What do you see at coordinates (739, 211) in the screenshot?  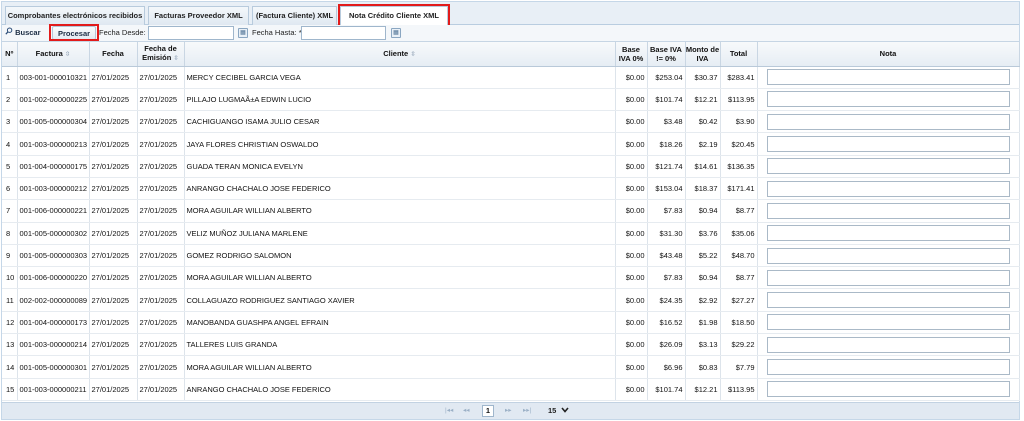 I see `total-cell: $8.77` at bounding box center [739, 211].